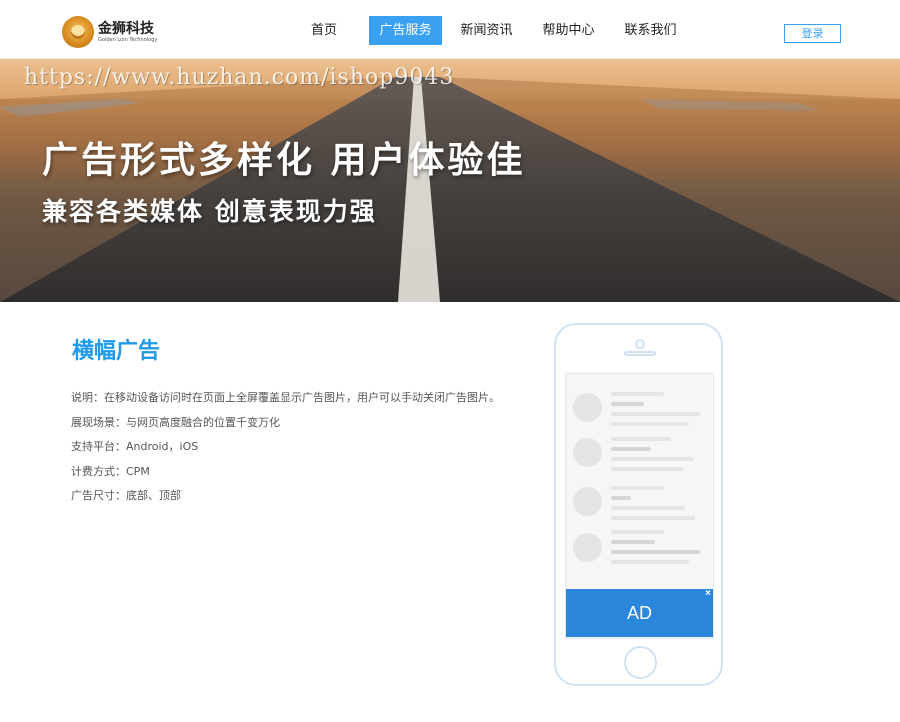 Image resolution: width=900 pixels, height=722 pixels. I want to click on info-row-description: 说明：在移动设备访问时在页面上全屏覆盖显示广告图片，用户可以手动关闭广告图片。, so click(306, 402).